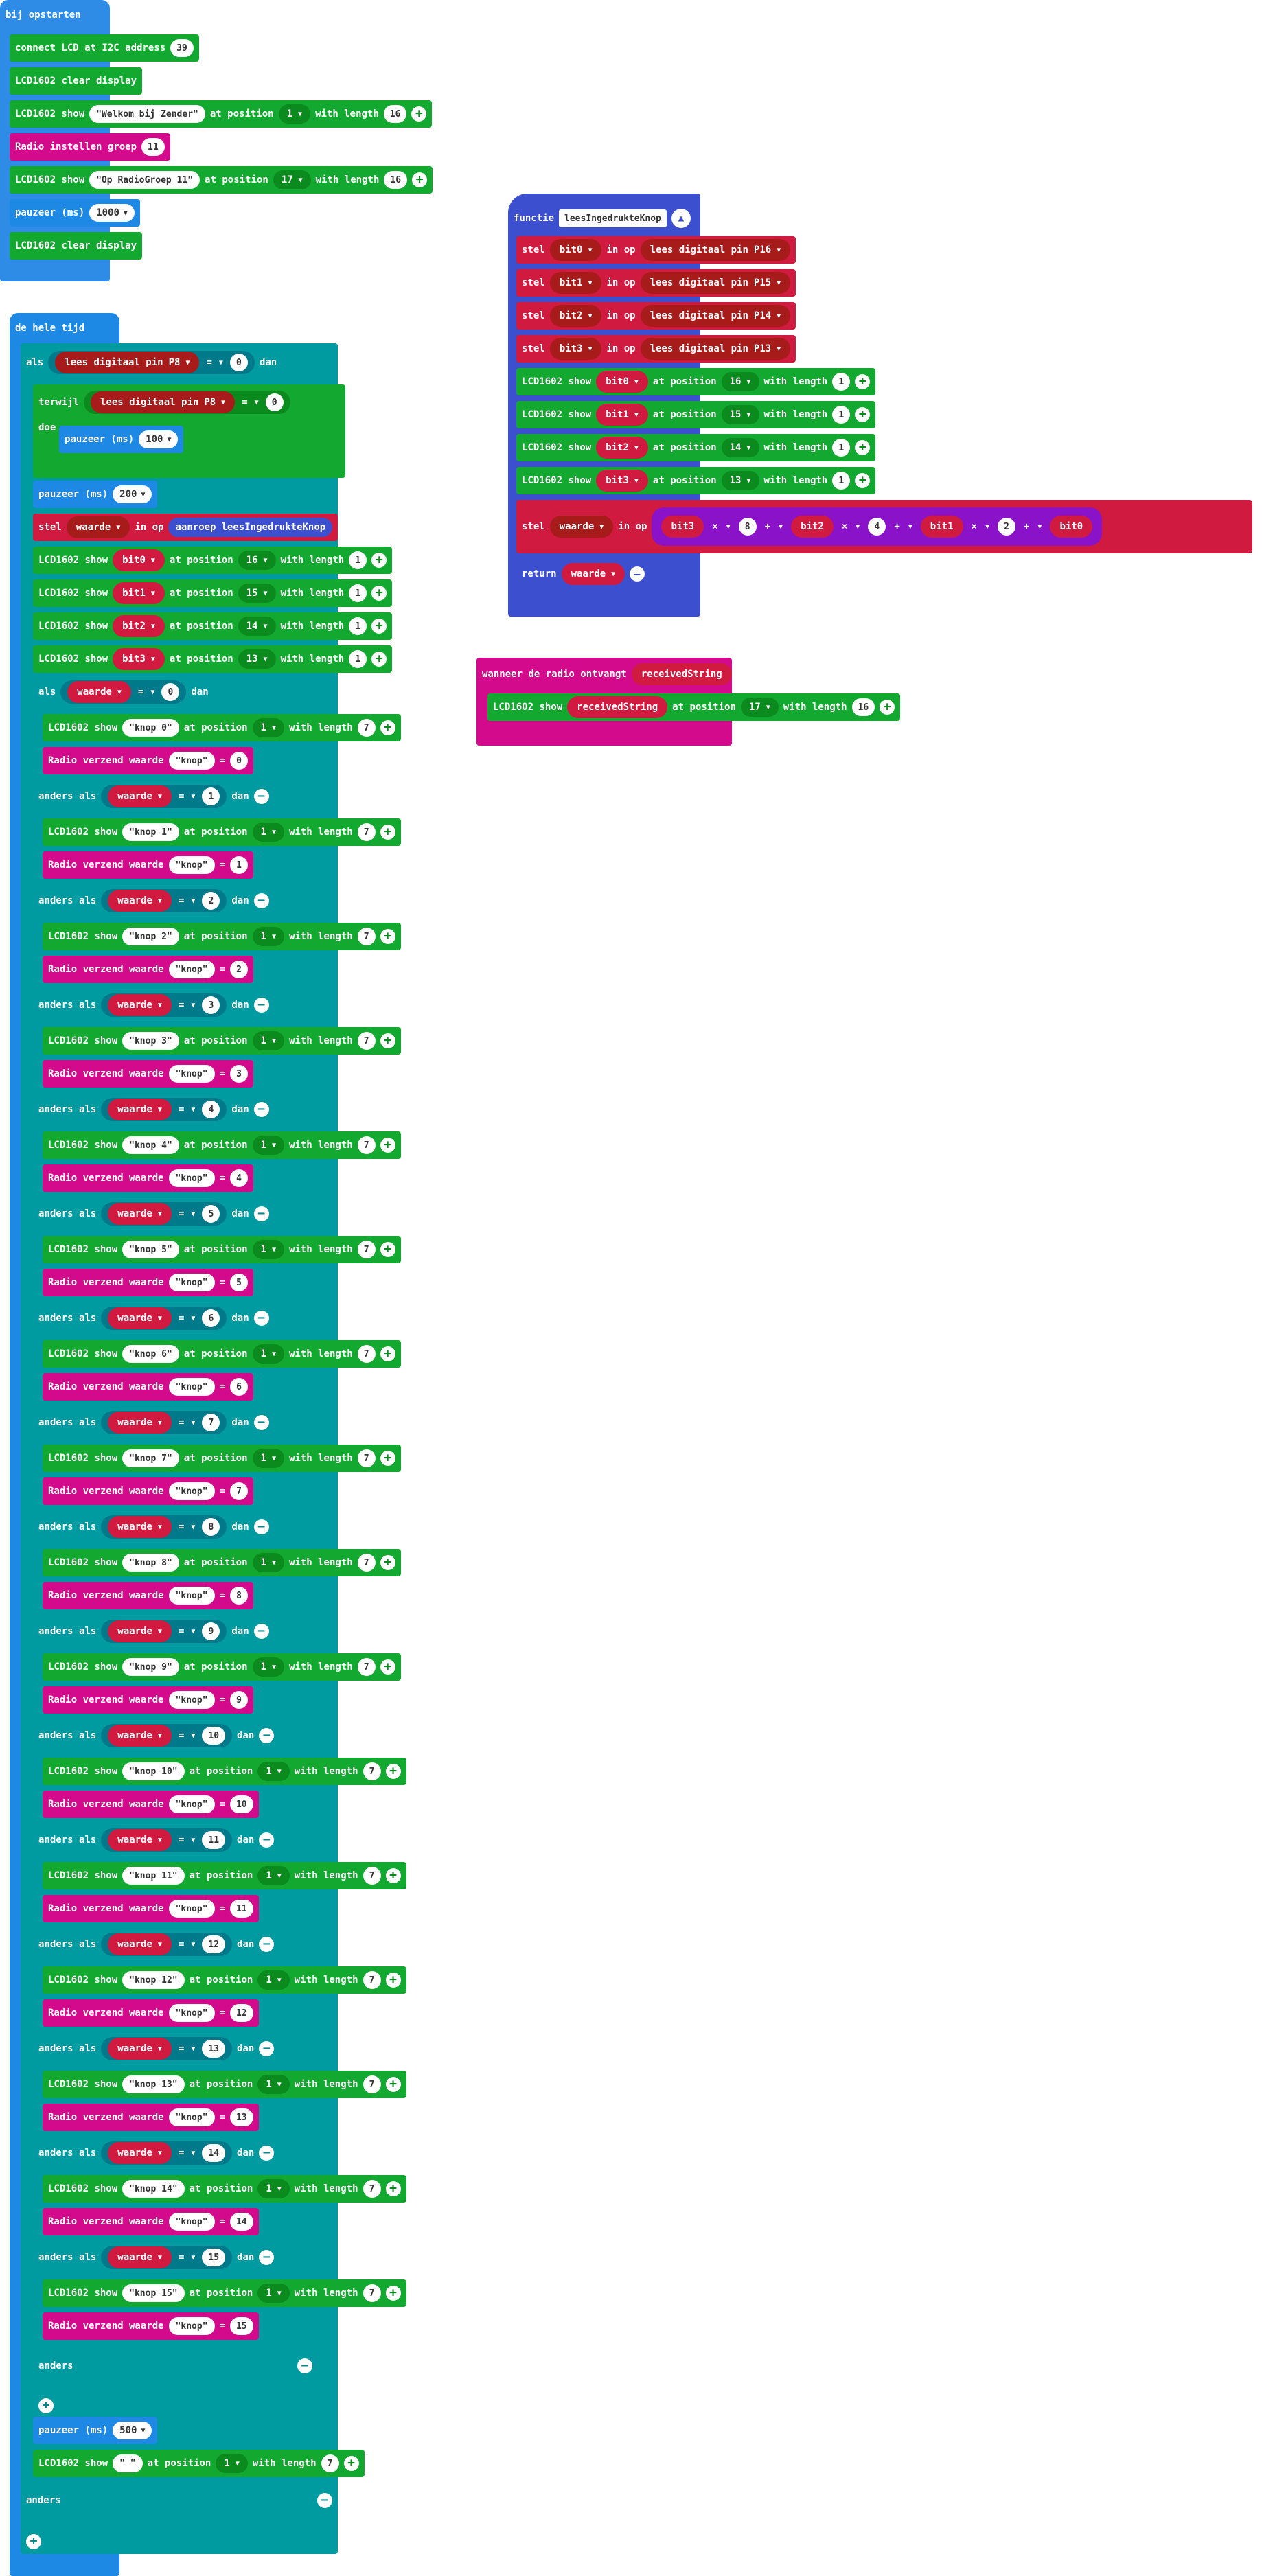 The image size is (1286, 2576). Describe the element at coordinates (167, 2048) in the screenshot. I see `condition-compare: waarde ▼ = ▼ 13` at that location.